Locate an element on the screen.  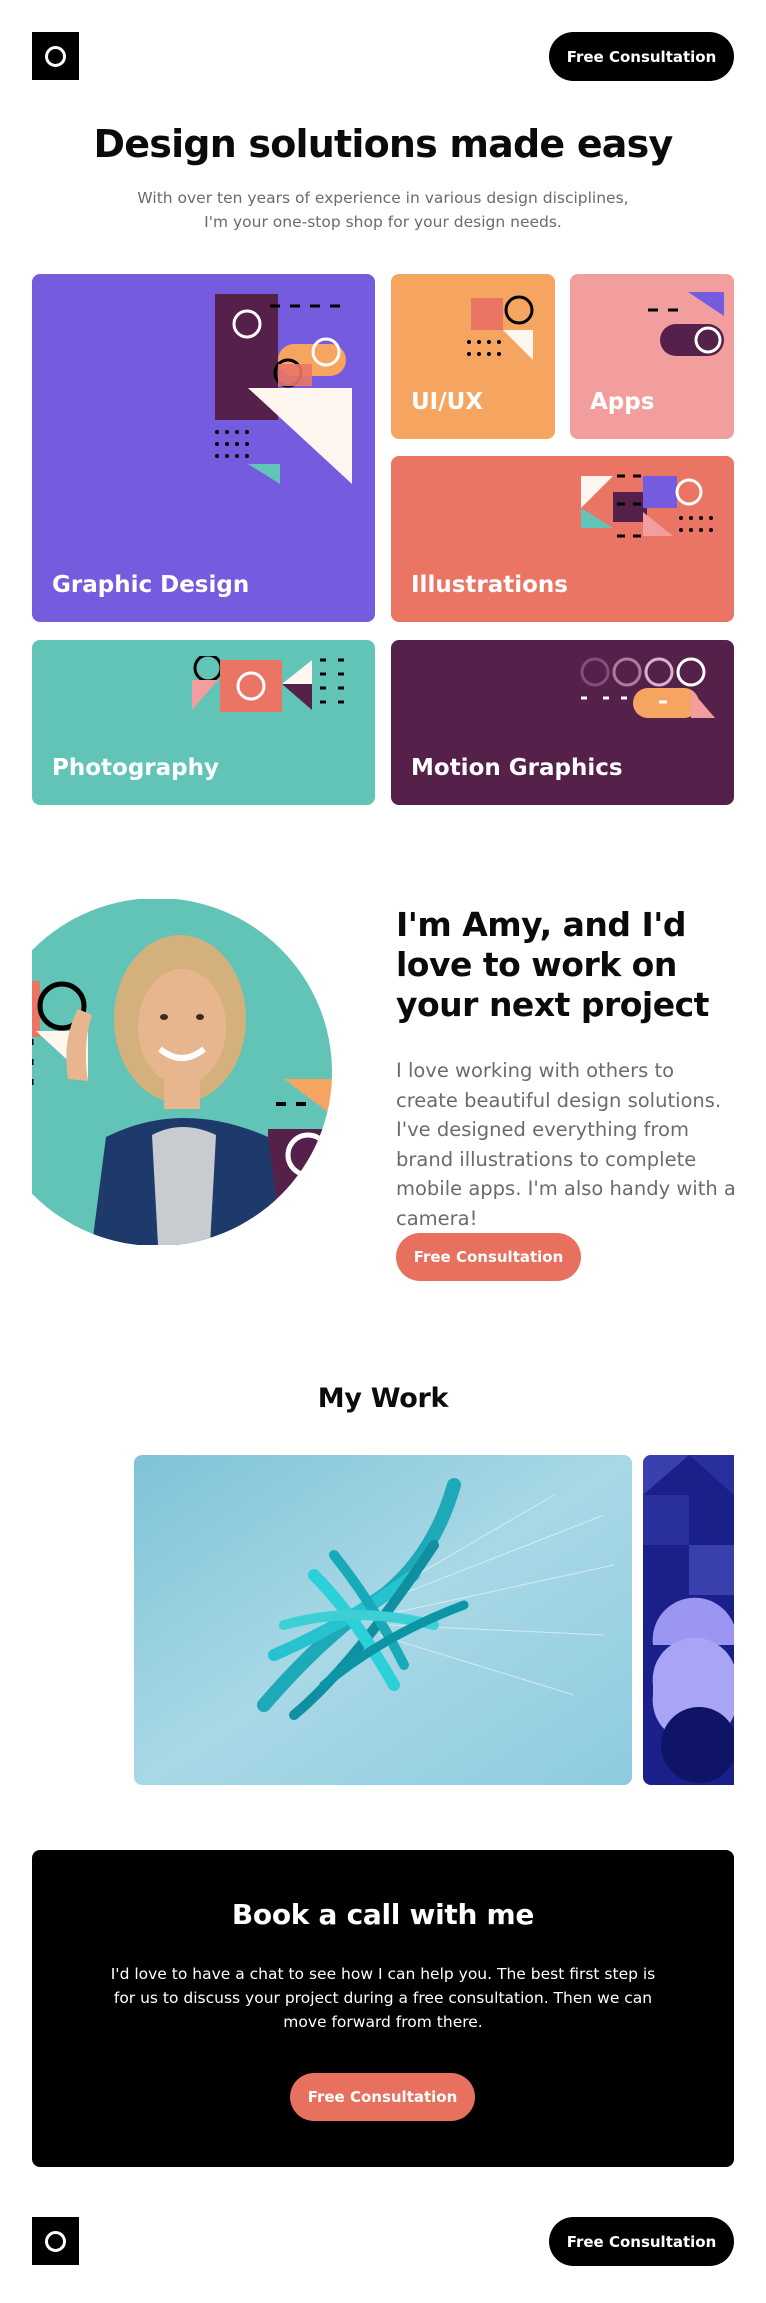
profile-photo is located at coordinates (182, 1072).